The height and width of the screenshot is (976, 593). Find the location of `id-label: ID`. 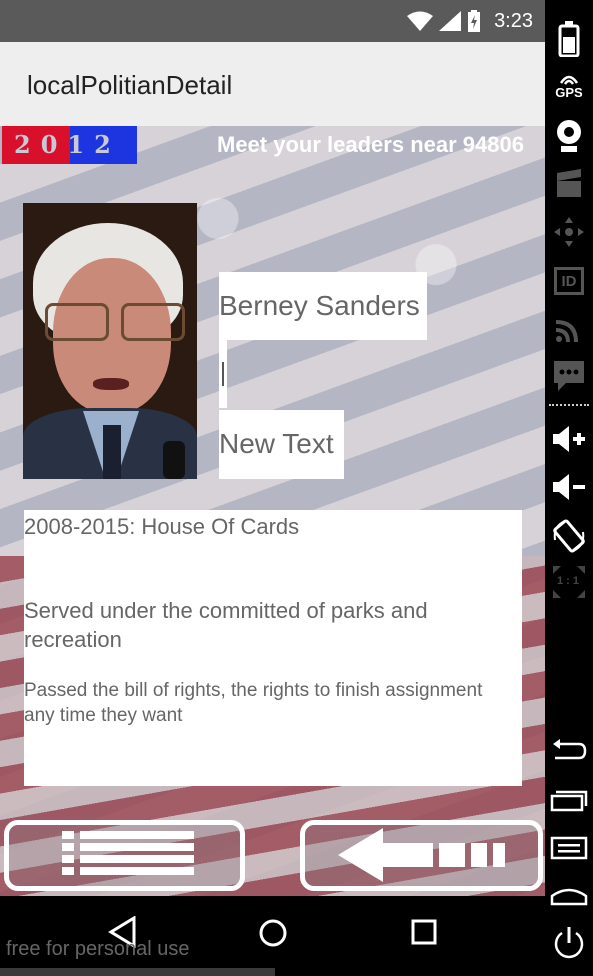

id-label: ID is located at coordinates (569, 281).